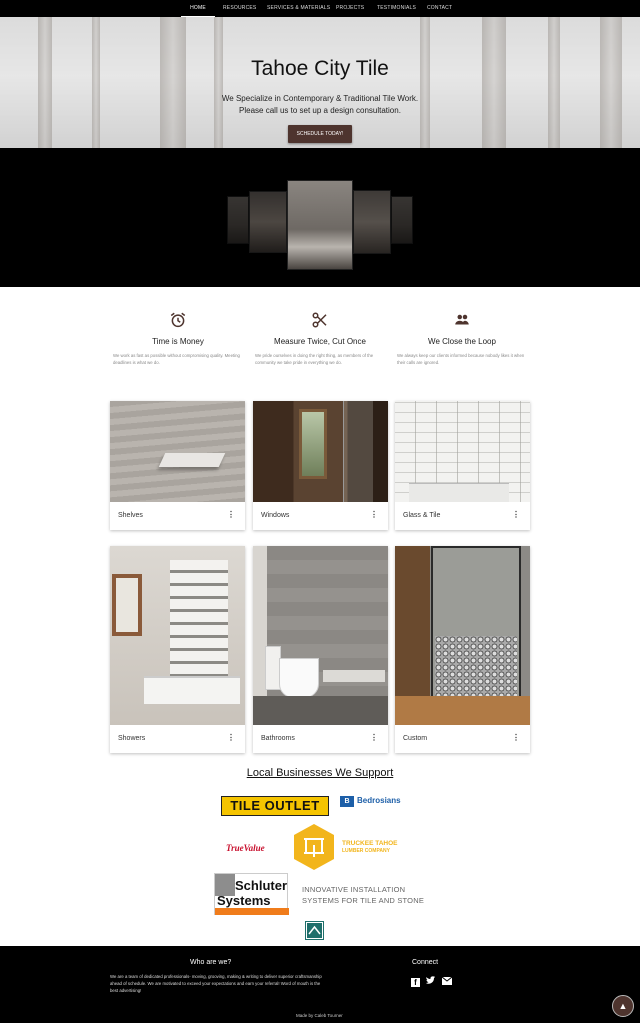 The height and width of the screenshot is (1023, 640). I want to click on made-by-text: Made by Caleb Tourner, so click(319, 1015).